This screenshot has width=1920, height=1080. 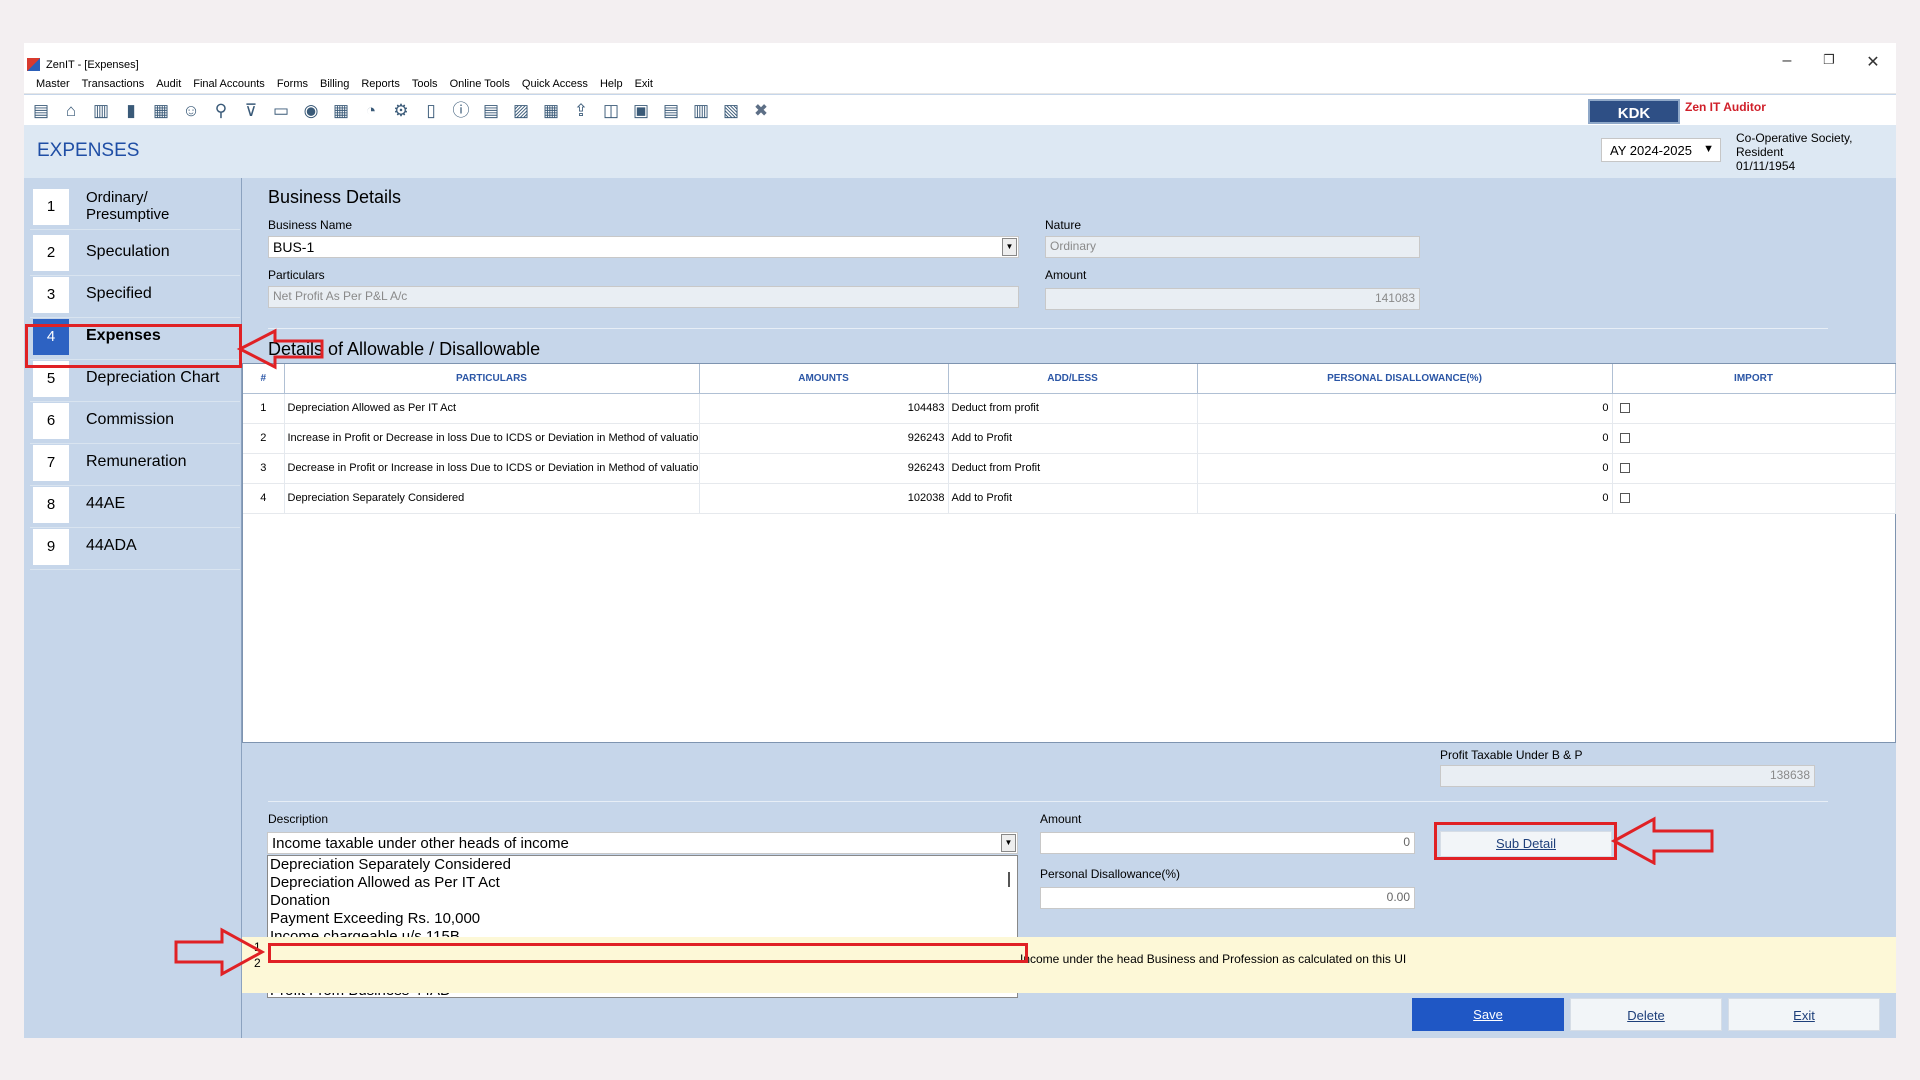 What do you see at coordinates (296, 275) in the screenshot?
I see `particulars-label: Particulars` at bounding box center [296, 275].